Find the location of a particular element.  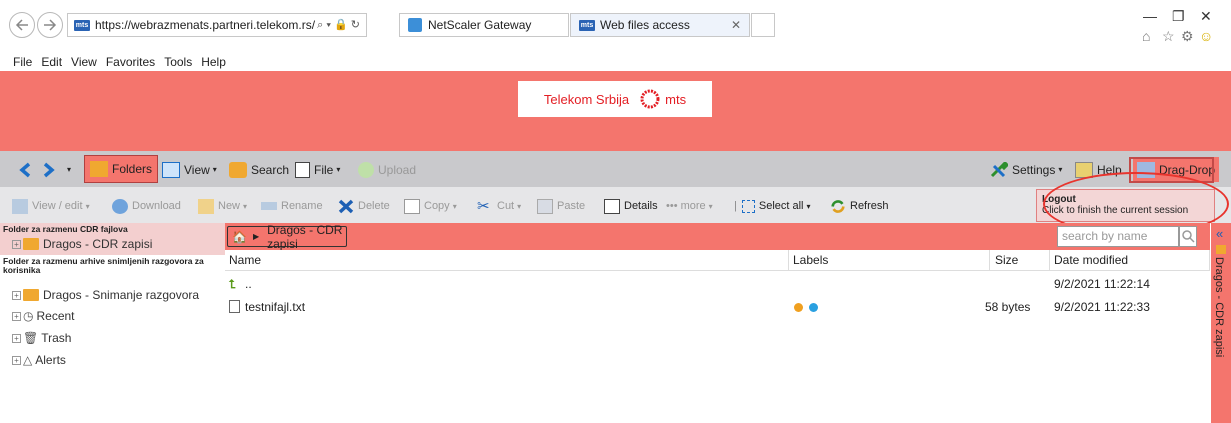

text-file-icon is located at coordinates (234, 306).